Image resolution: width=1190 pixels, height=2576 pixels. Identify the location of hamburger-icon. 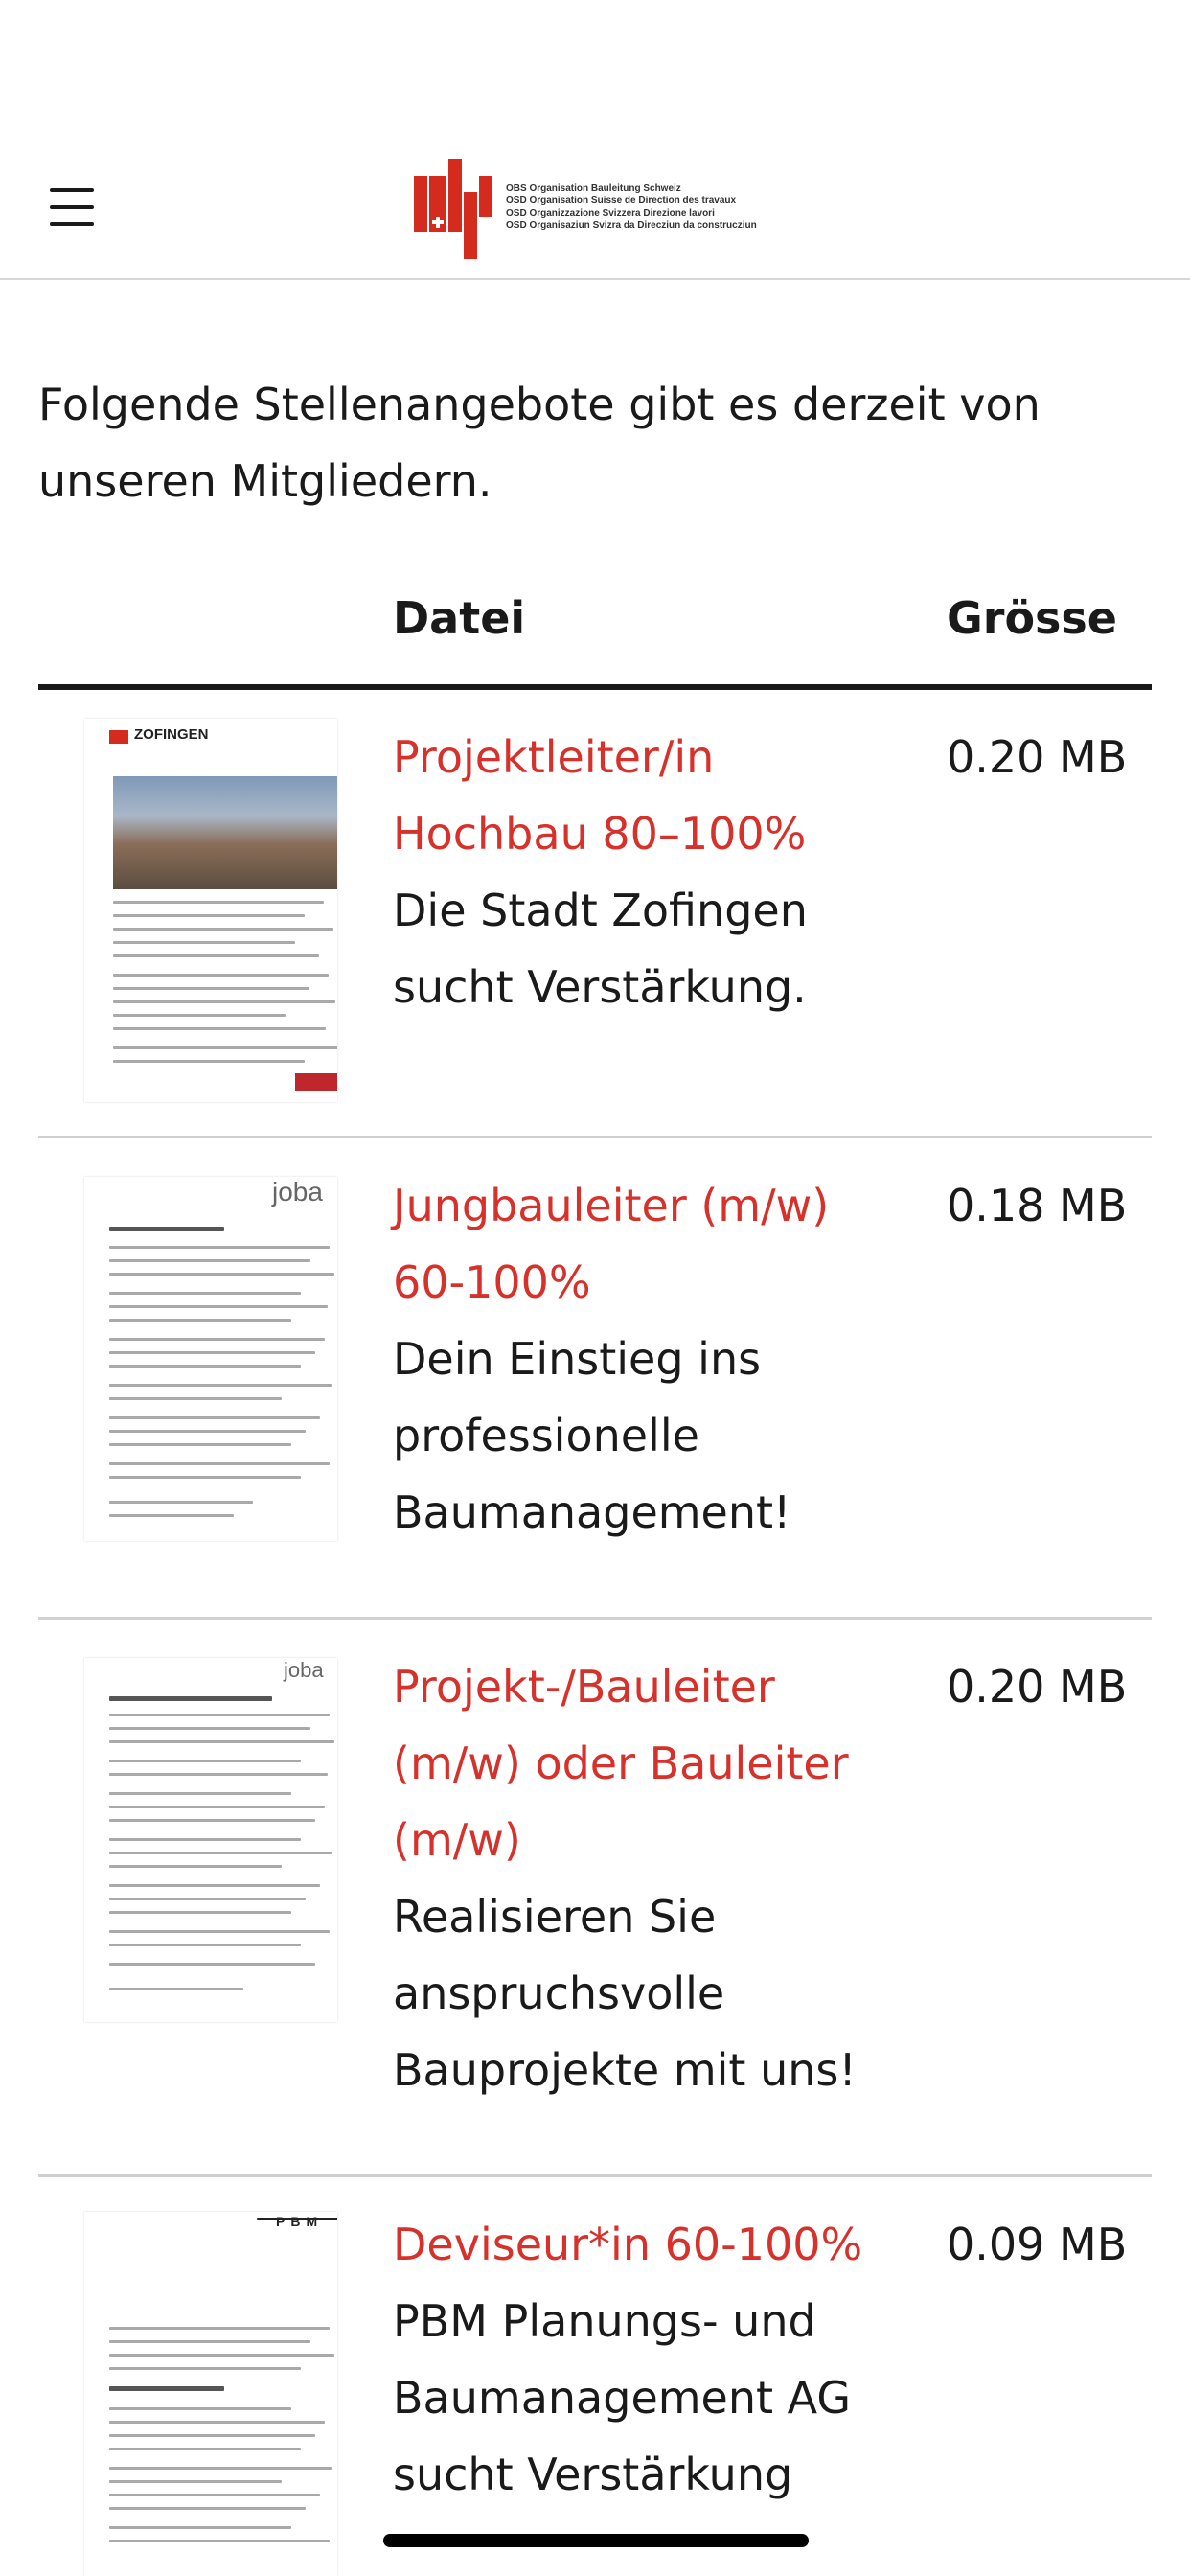
(72, 207).